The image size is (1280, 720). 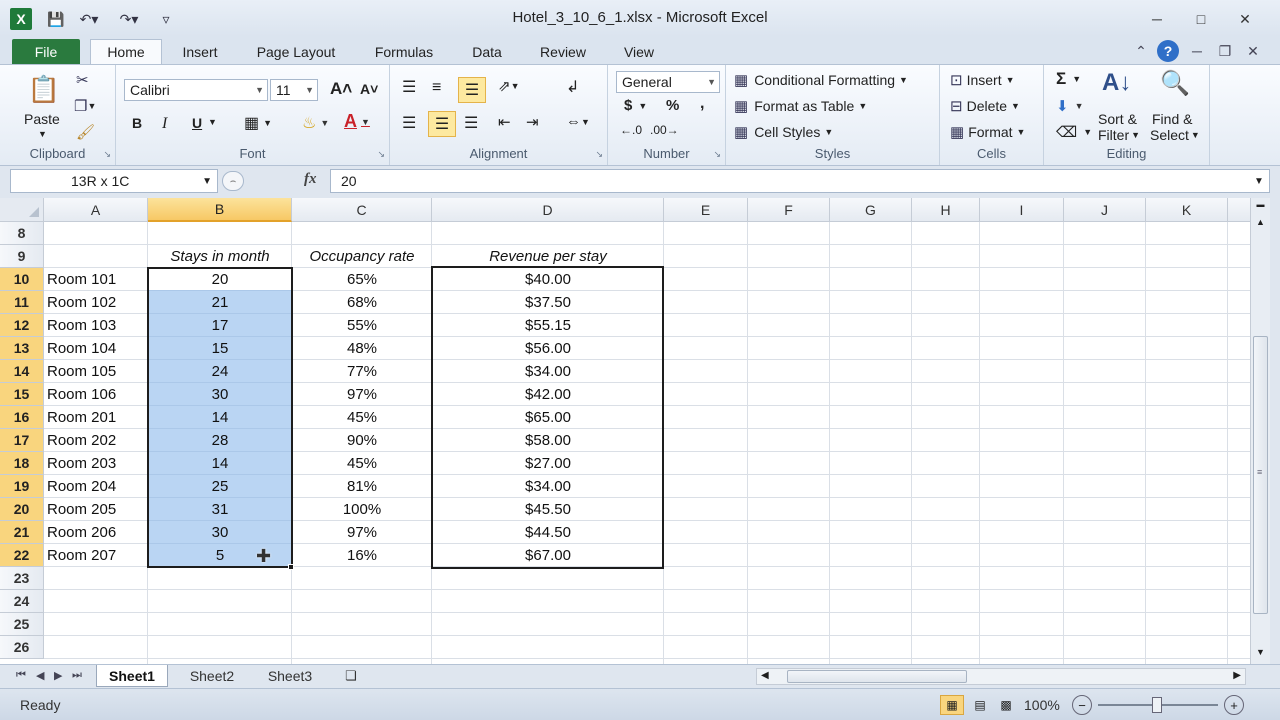 What do you see at coordinates (22, 509) in the screenshot?
I see `row-header-20: 20` at bounding box center [22, 509].